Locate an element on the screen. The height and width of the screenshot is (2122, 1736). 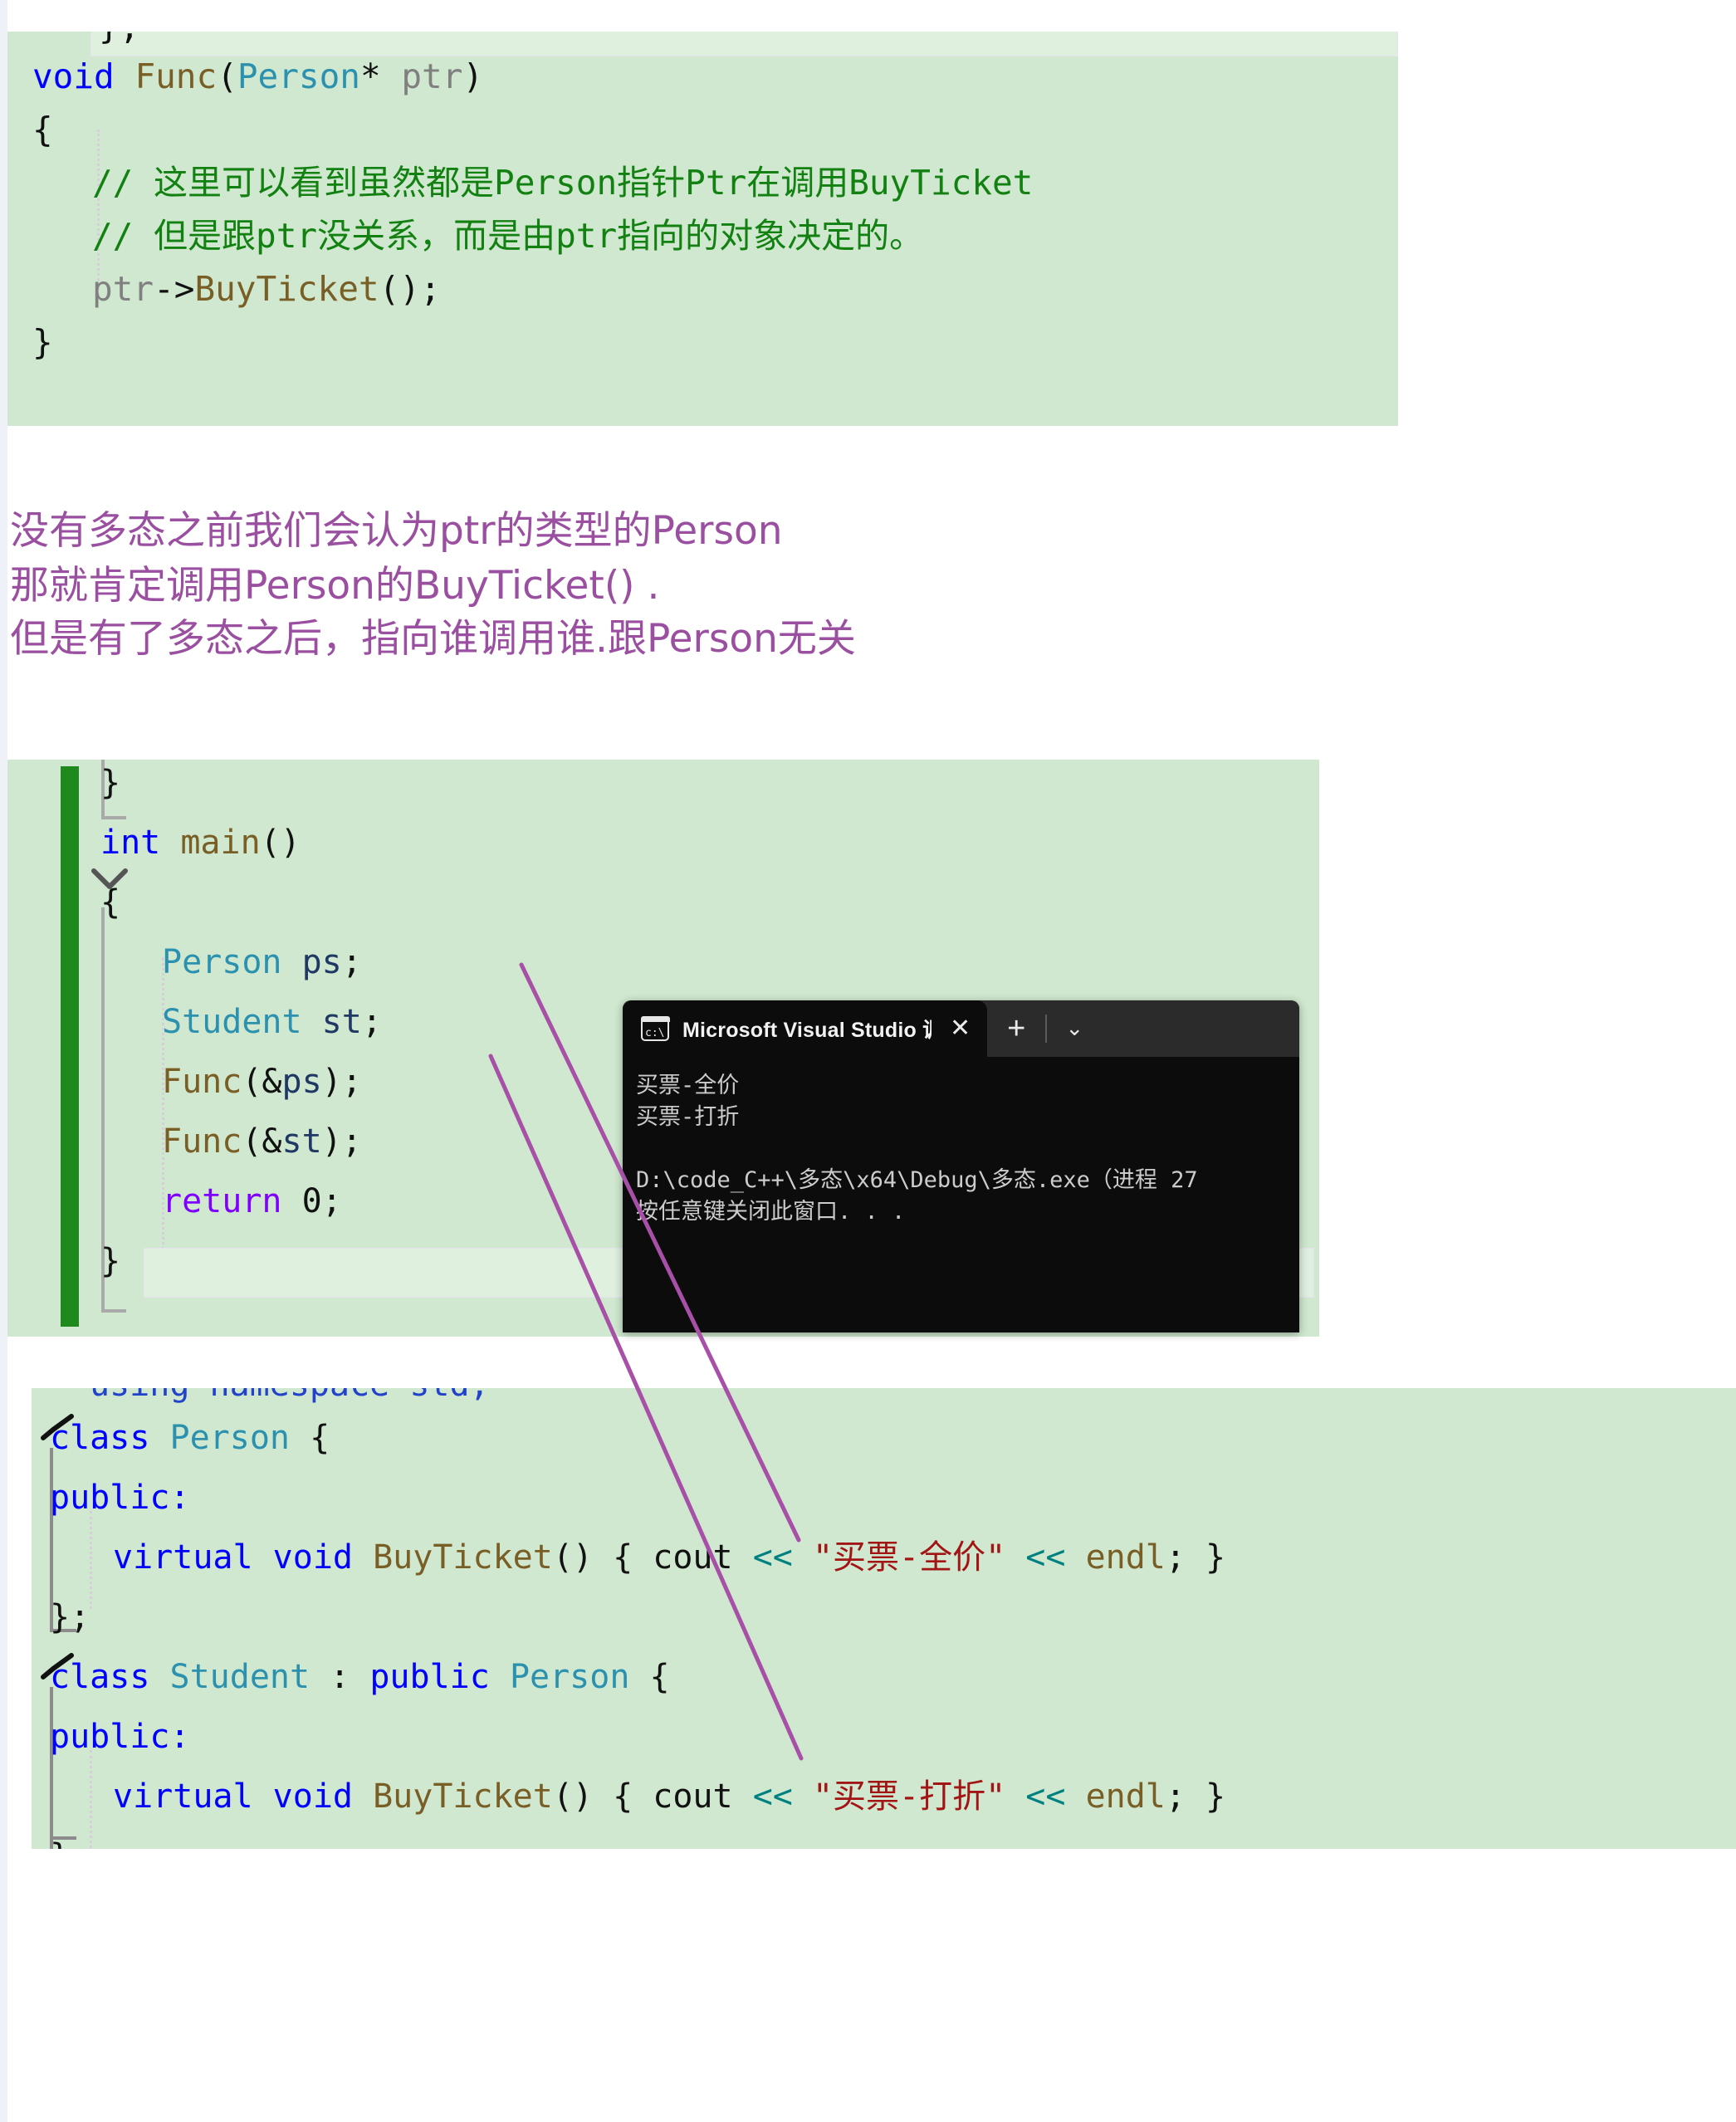
code-token: ) is located at coordinates (473, 76).